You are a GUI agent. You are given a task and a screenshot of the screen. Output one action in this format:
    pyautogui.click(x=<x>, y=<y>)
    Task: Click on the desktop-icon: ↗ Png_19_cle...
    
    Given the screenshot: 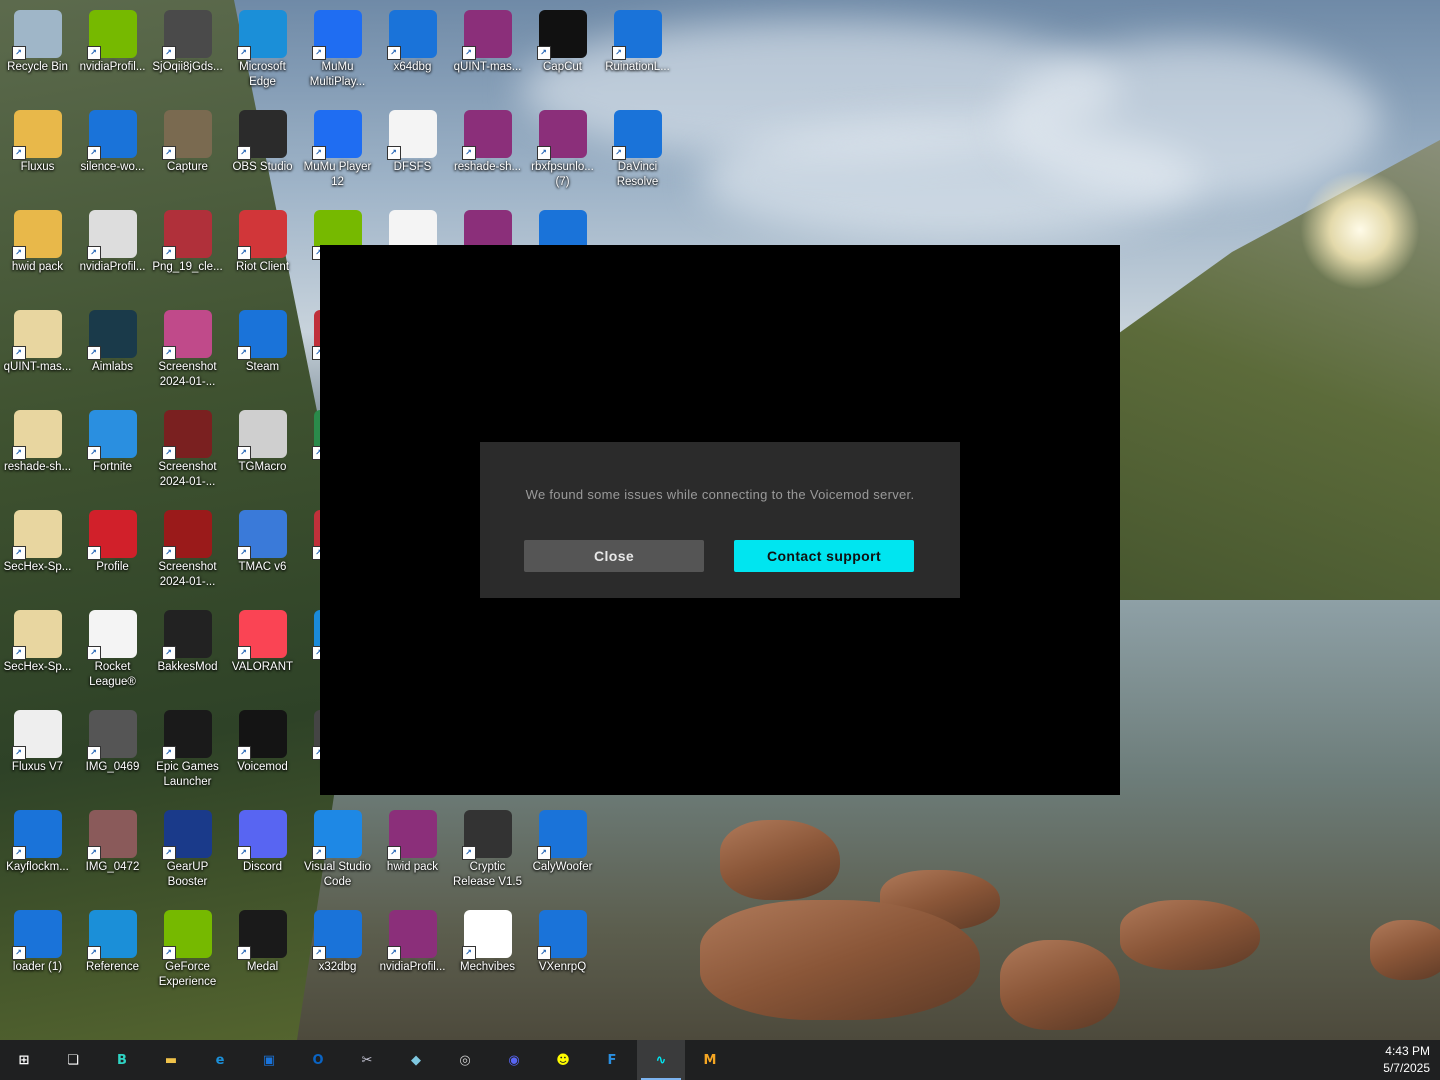 What is the action you would take?
    pyautogui.click(x=187, y=251)
    